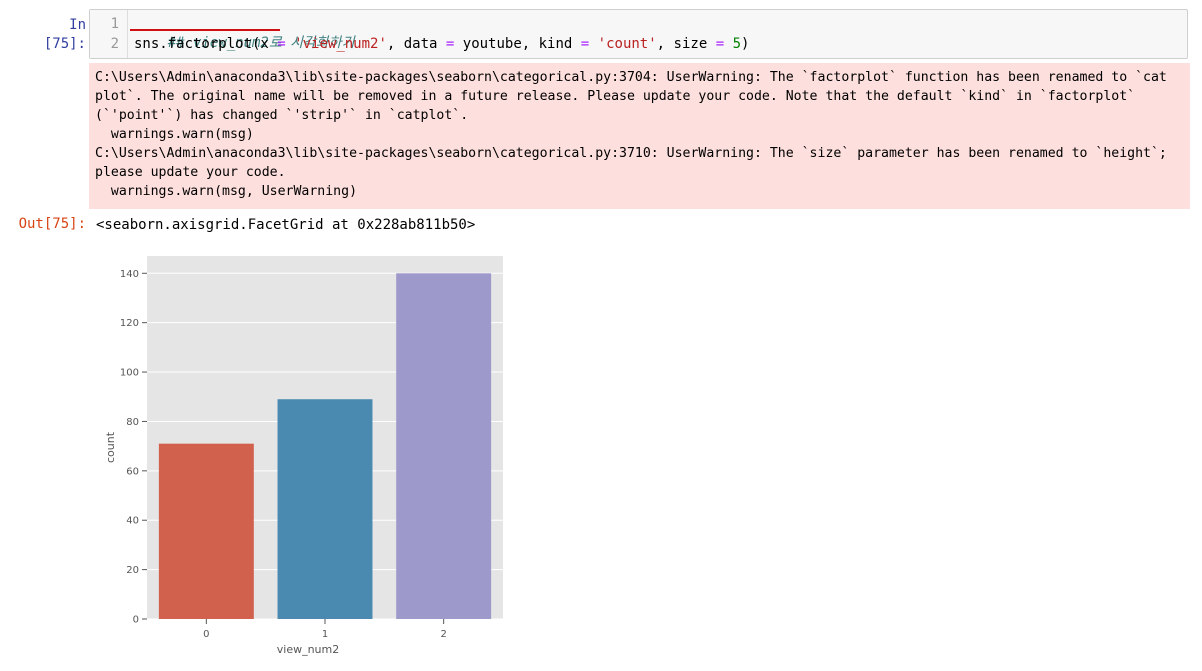 Image resolution: width=1202 pixels, height=671 pixels. Describe the element at coordinates (114, 24) in the screenshot. I see `line-number: 1` at that location.